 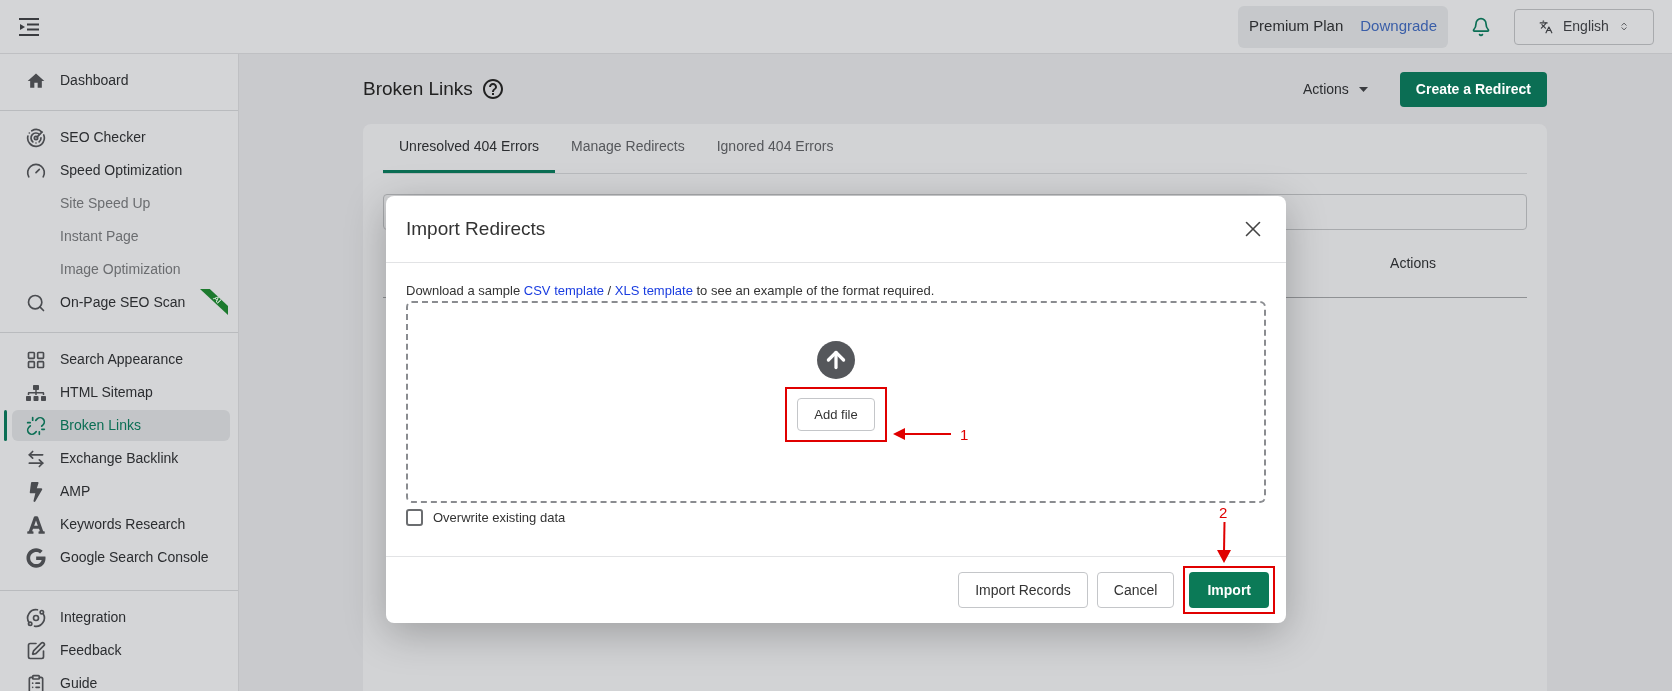 What do you see at coordinates (1363, 89) in the screenshot?
I see `caret-icon` at bounding box center [1363, 89].